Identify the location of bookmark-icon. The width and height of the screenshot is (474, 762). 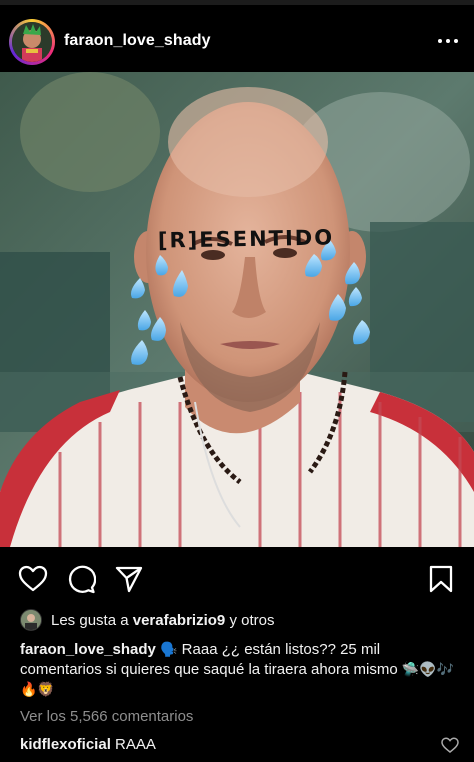
(441, 579).